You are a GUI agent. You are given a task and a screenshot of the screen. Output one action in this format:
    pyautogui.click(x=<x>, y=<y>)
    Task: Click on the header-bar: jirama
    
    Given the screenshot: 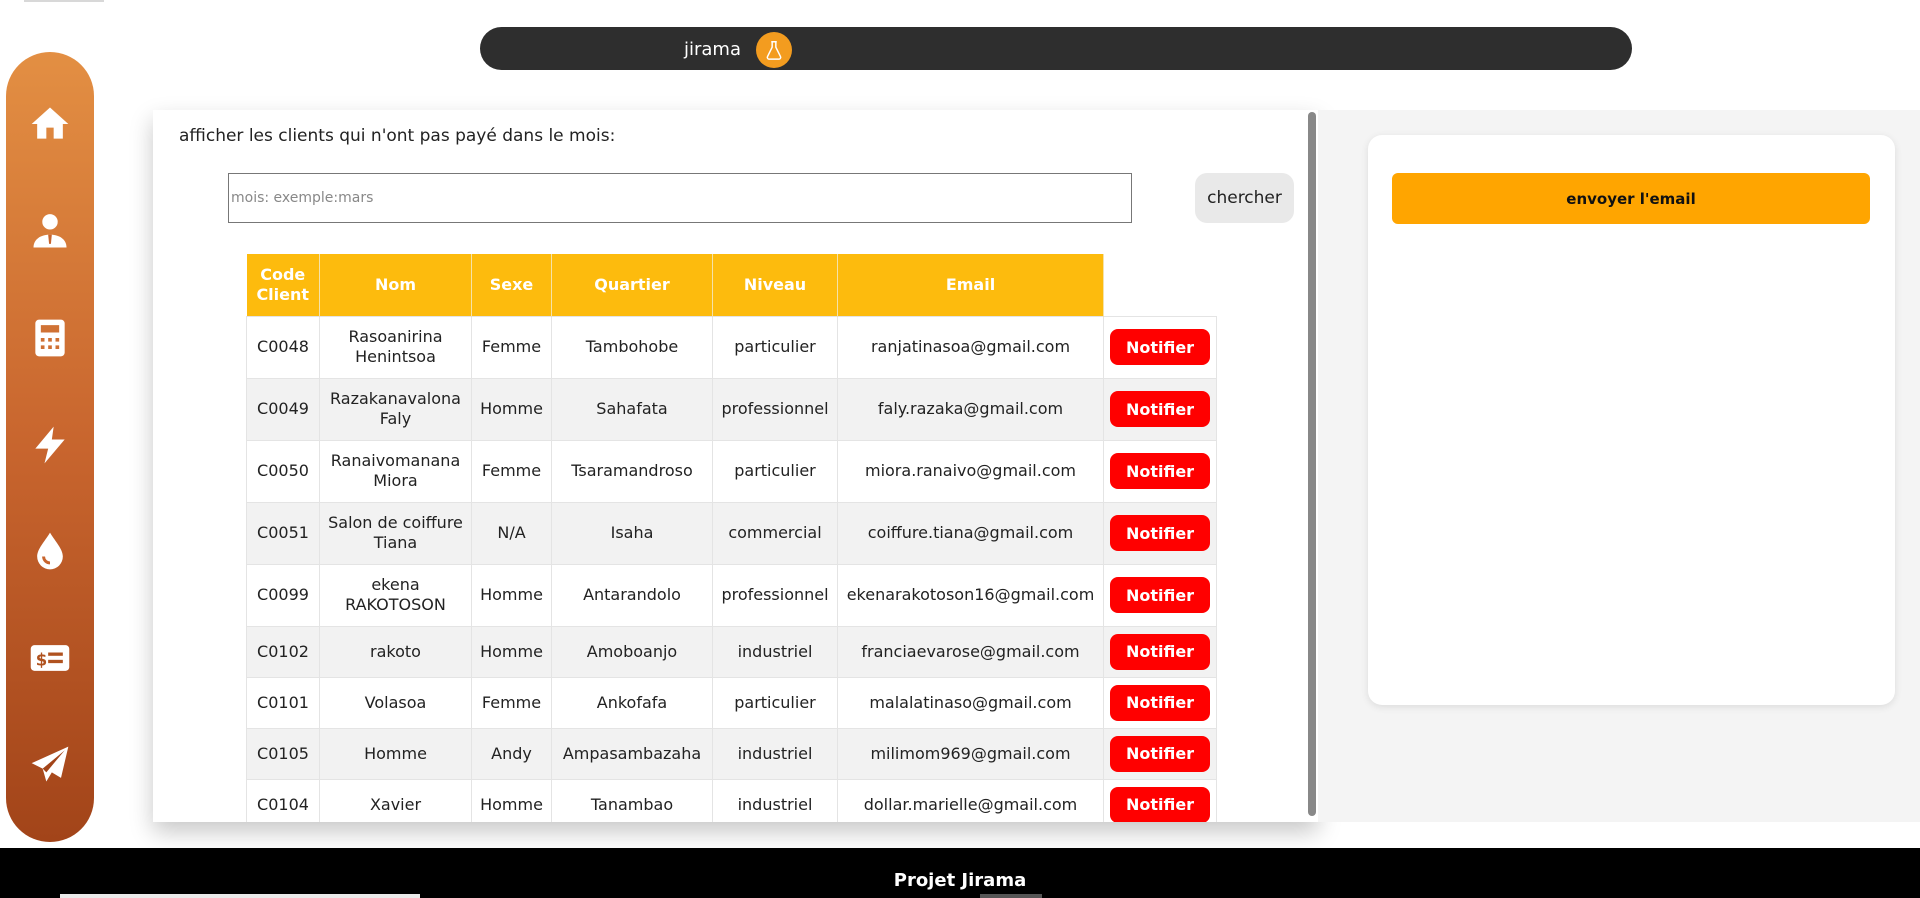 What is the action you would take?
    pyautogui.click(x=1056, y=48)
    